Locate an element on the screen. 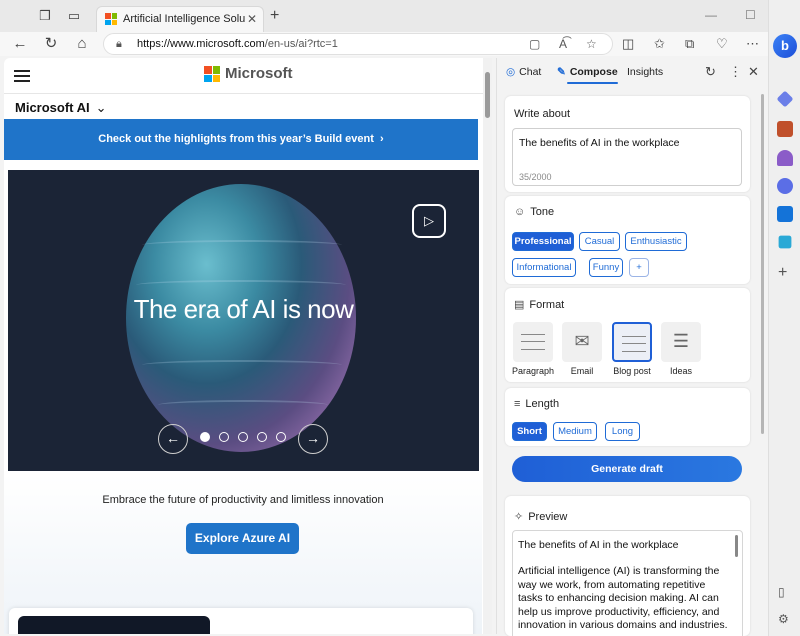 This screenshot has height=636, width=800. minimize-icon: — is located at coordinates (711, 15).